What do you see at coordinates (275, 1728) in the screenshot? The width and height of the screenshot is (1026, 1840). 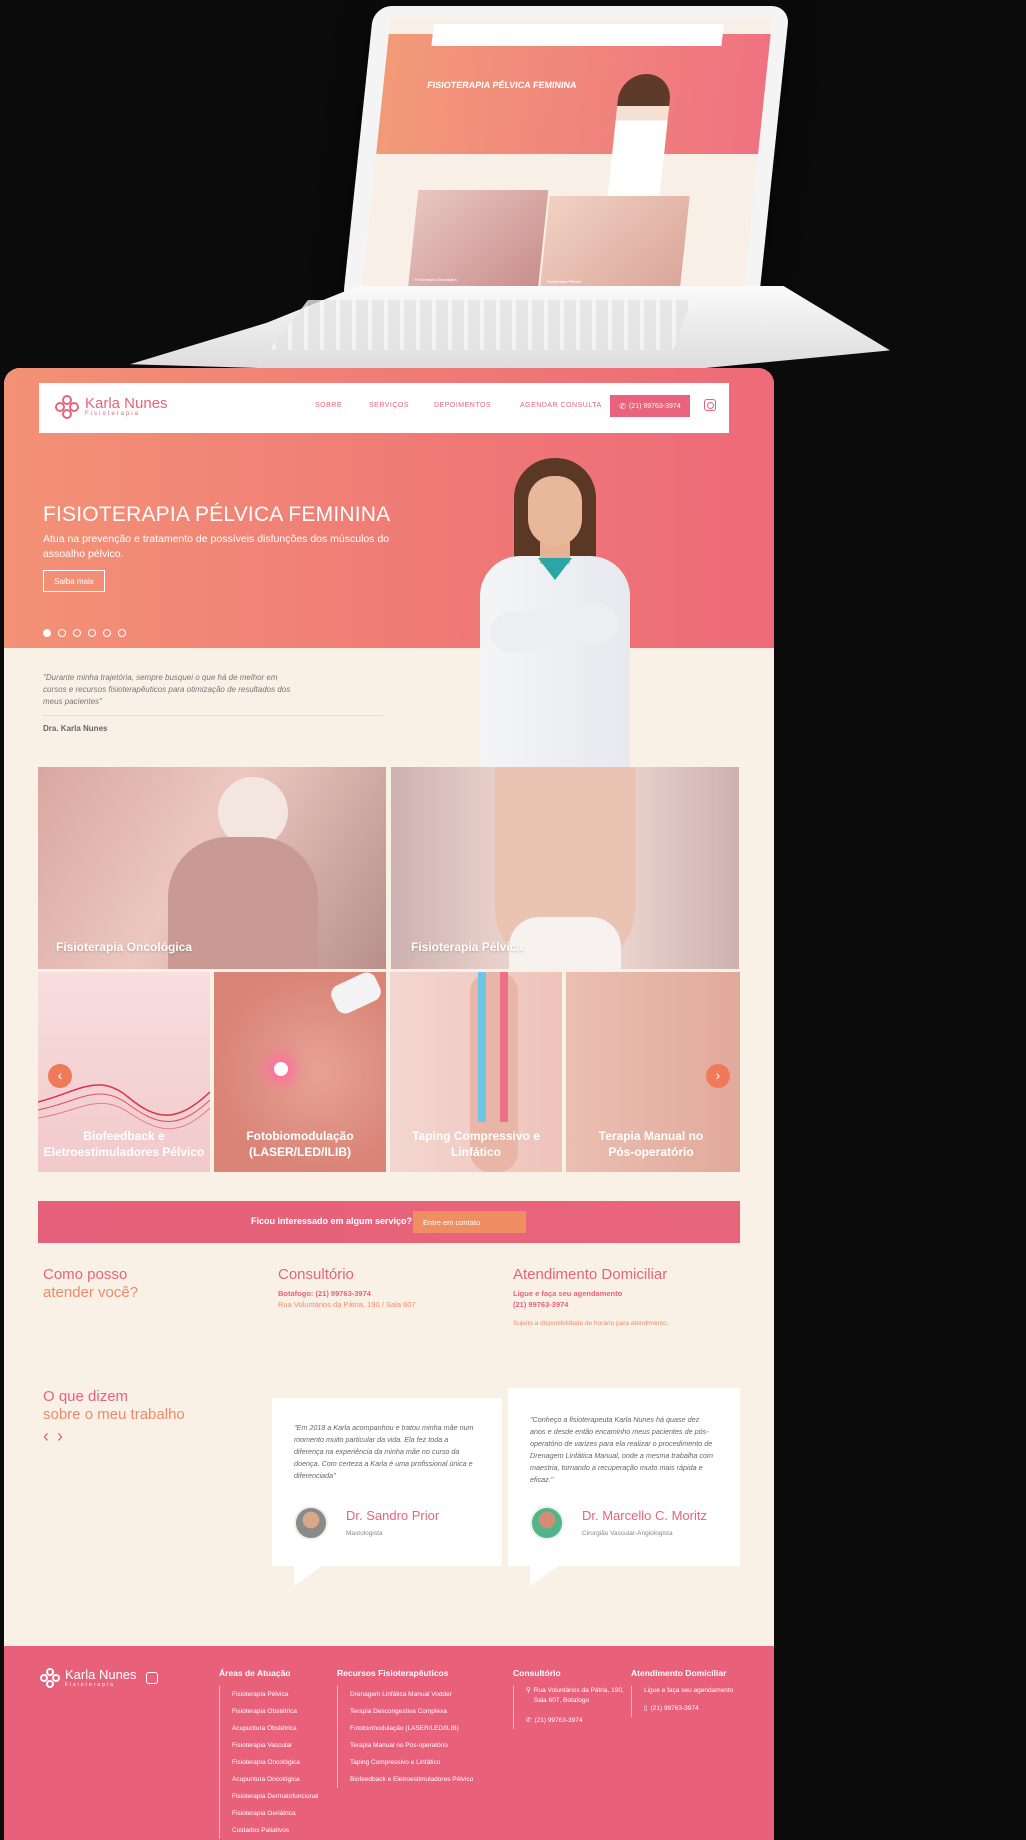 I see `footer-link: Acupuntura Obstétrica` at bounding box center [275, 1728].